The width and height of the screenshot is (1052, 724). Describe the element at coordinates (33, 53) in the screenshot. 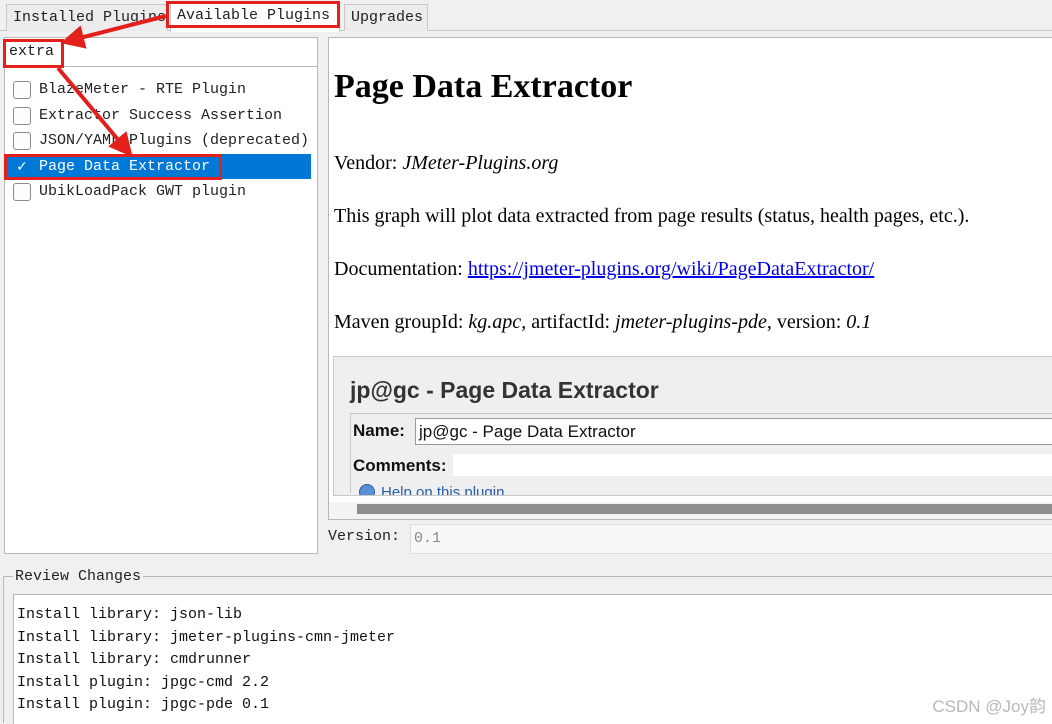

I see `annotation-box-search` at that location.